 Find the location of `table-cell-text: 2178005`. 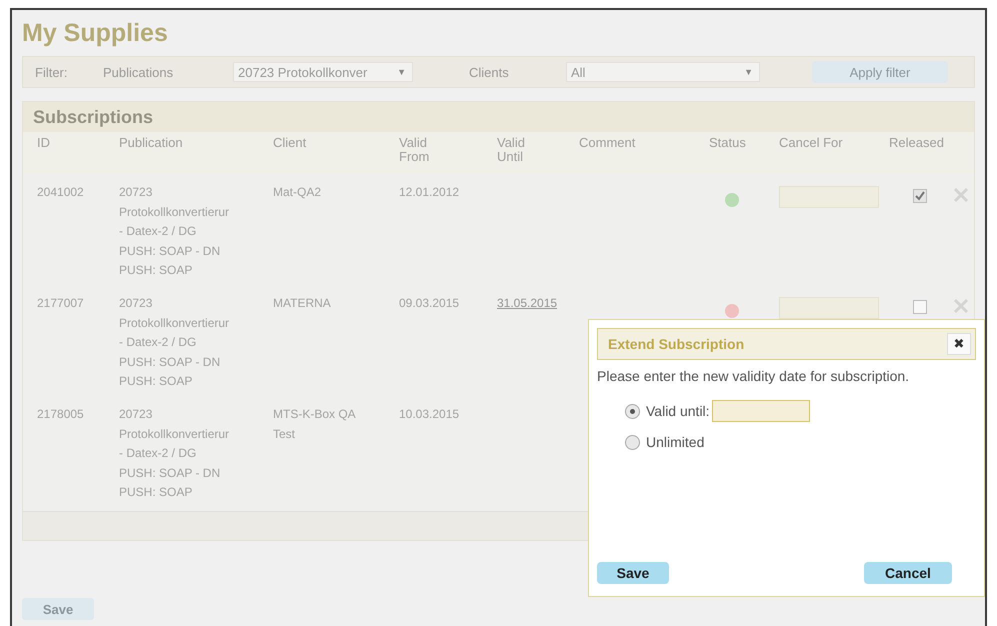

table-cell-text: 2178005 is located at coordinates (61, 414).